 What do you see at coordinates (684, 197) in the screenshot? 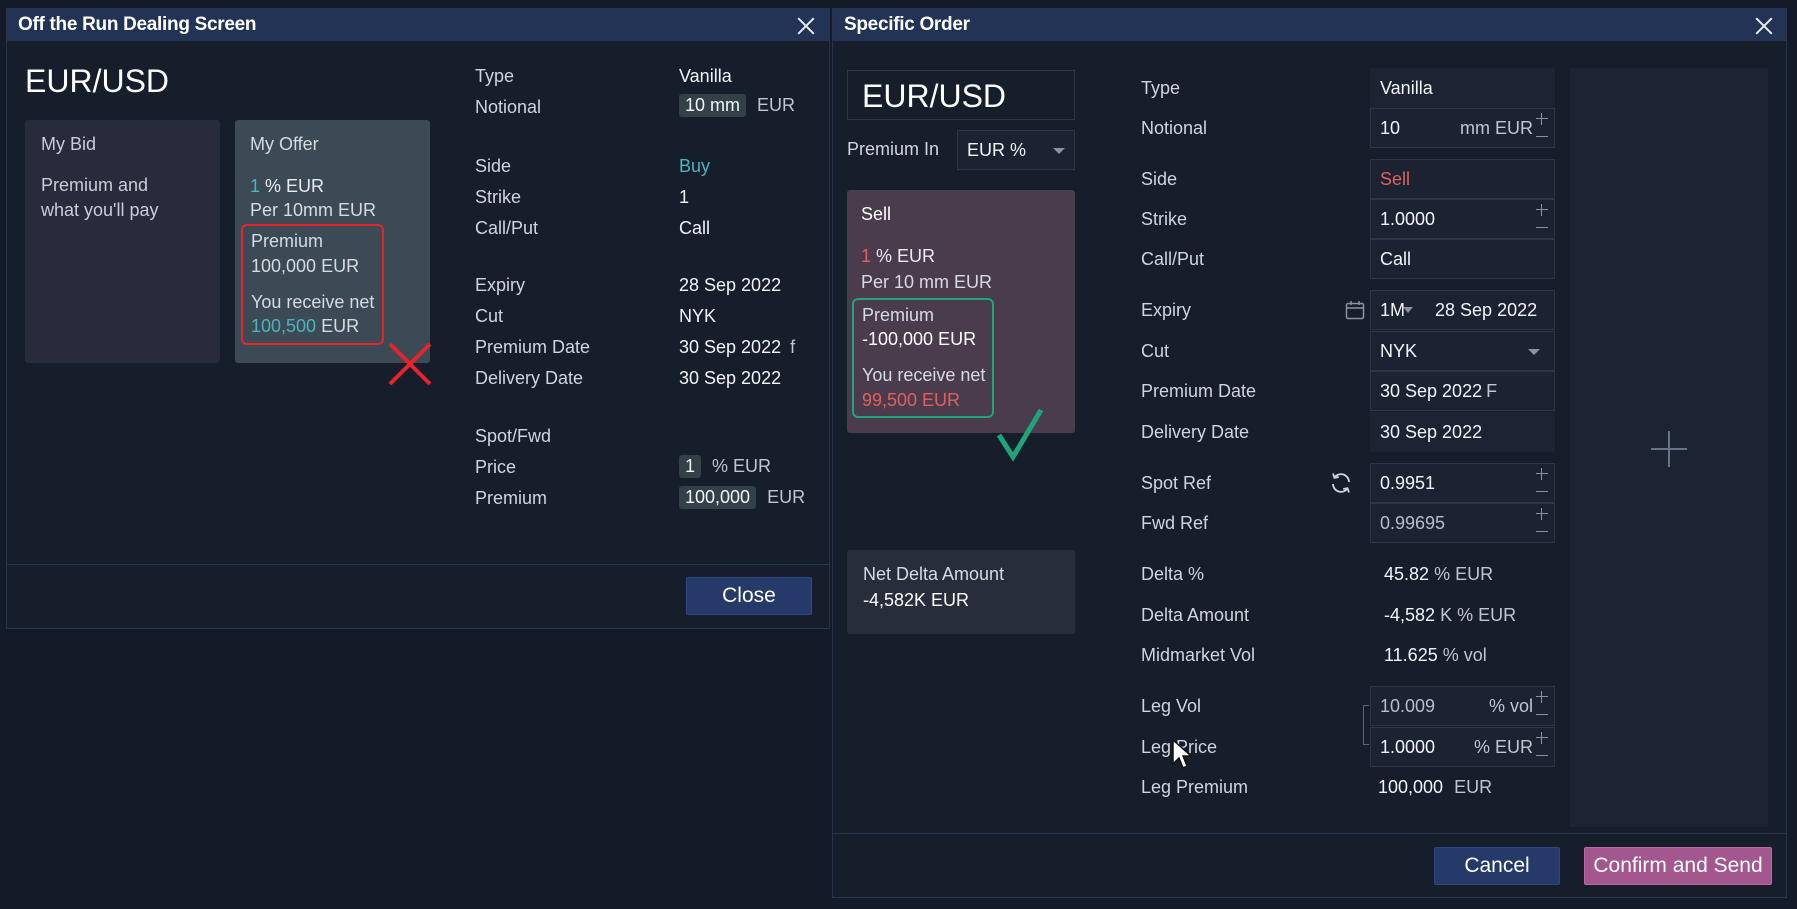
I see `strike-value: 1` at bounding box center [684, 197].